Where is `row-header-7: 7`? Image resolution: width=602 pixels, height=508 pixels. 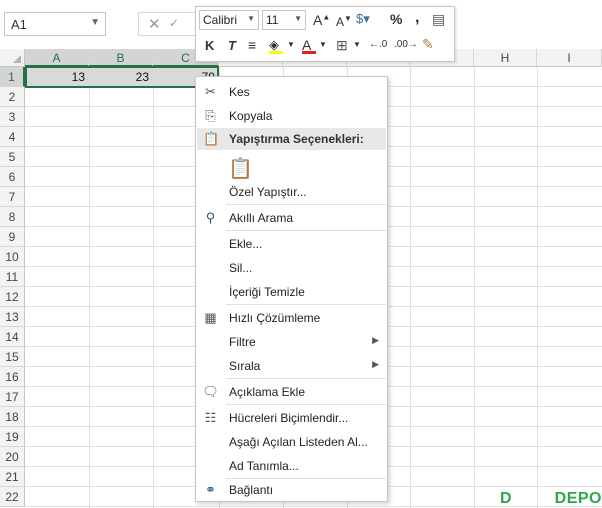
row-header-7: 7 is located at coordinates (12, 197).